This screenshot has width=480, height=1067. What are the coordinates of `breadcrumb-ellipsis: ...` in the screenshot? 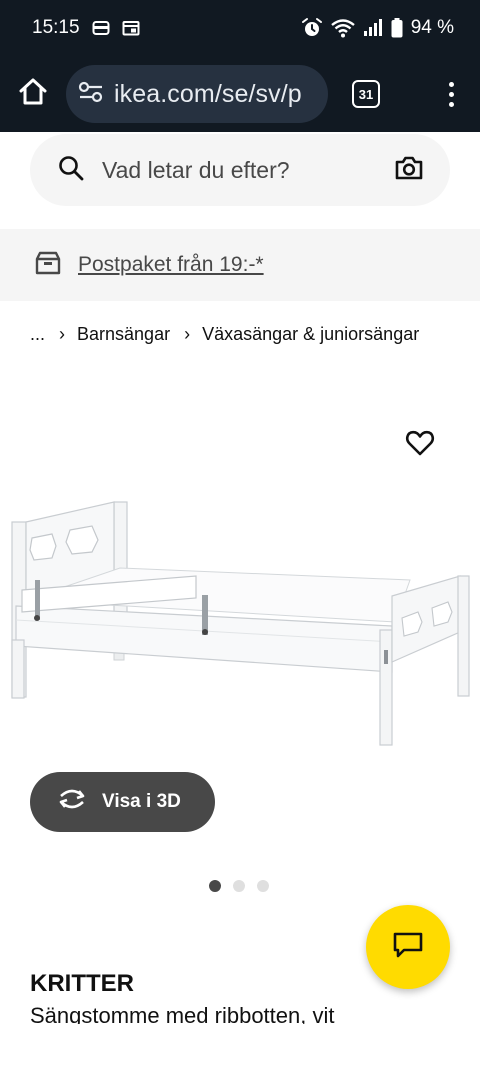 It's located at (37, 334).